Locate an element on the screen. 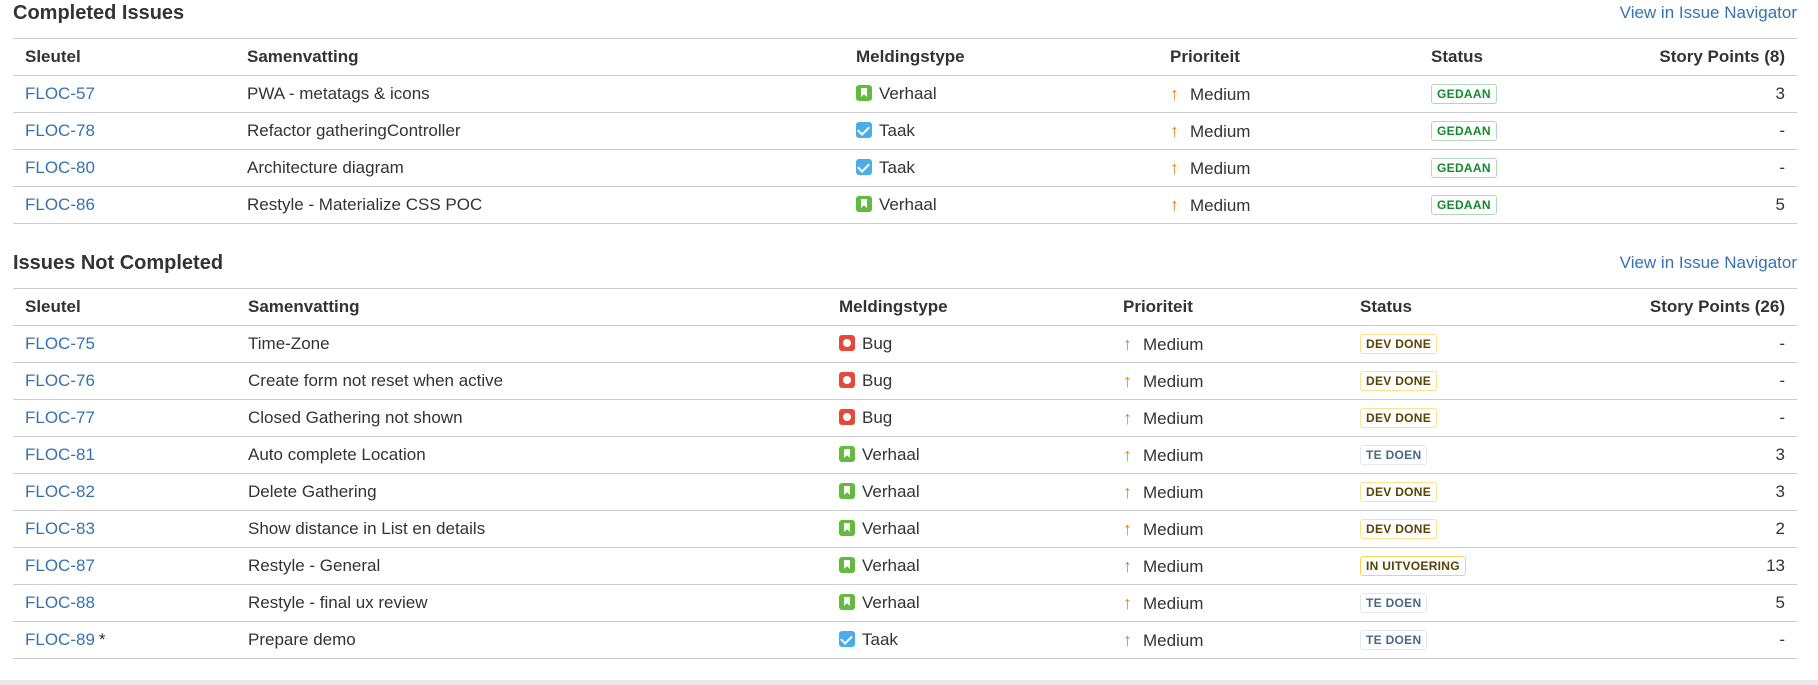  issue-key-link: FLOC-89 is located at coordinates (60, 639).